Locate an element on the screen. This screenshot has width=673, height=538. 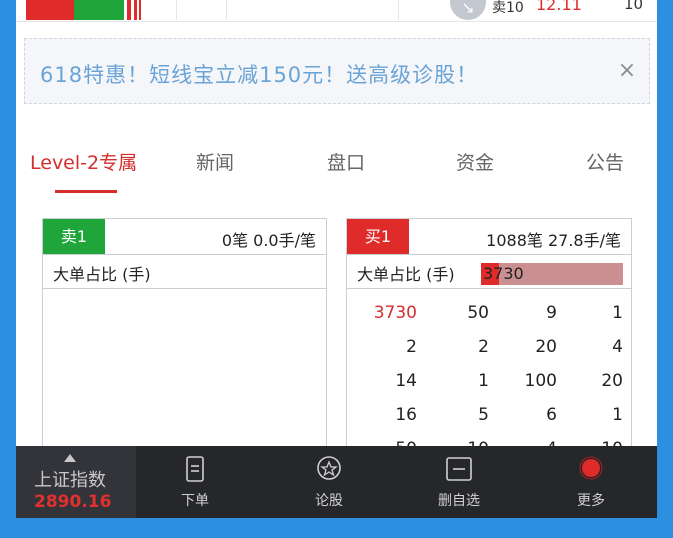
sell10-label: 卖10 is located at coordinates (508, 8).